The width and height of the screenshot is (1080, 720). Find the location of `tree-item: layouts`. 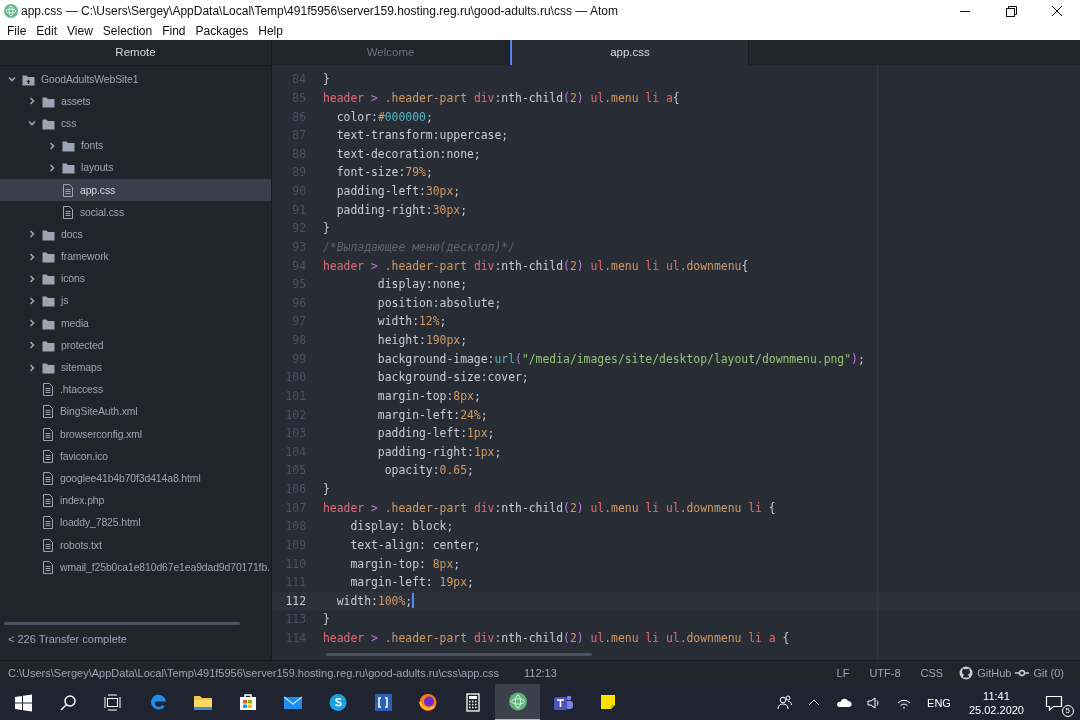

tree-item: layouts is located at coordinates (135, 167).